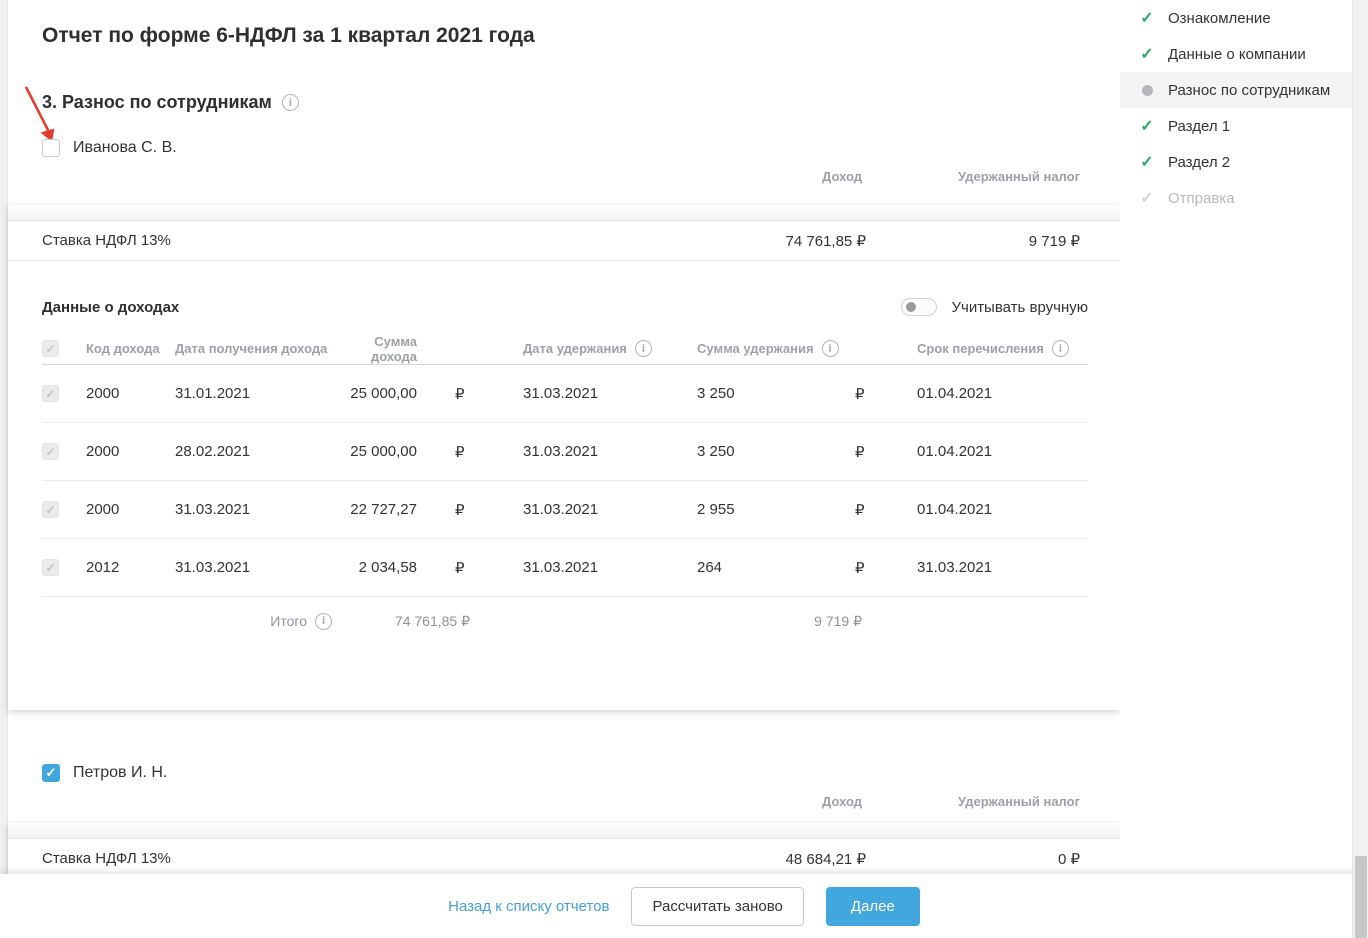  Describe the element at coordinates (157, 102) in the screenshot. I see `section-title: 3. Разнос по сотрудникам` at that location.